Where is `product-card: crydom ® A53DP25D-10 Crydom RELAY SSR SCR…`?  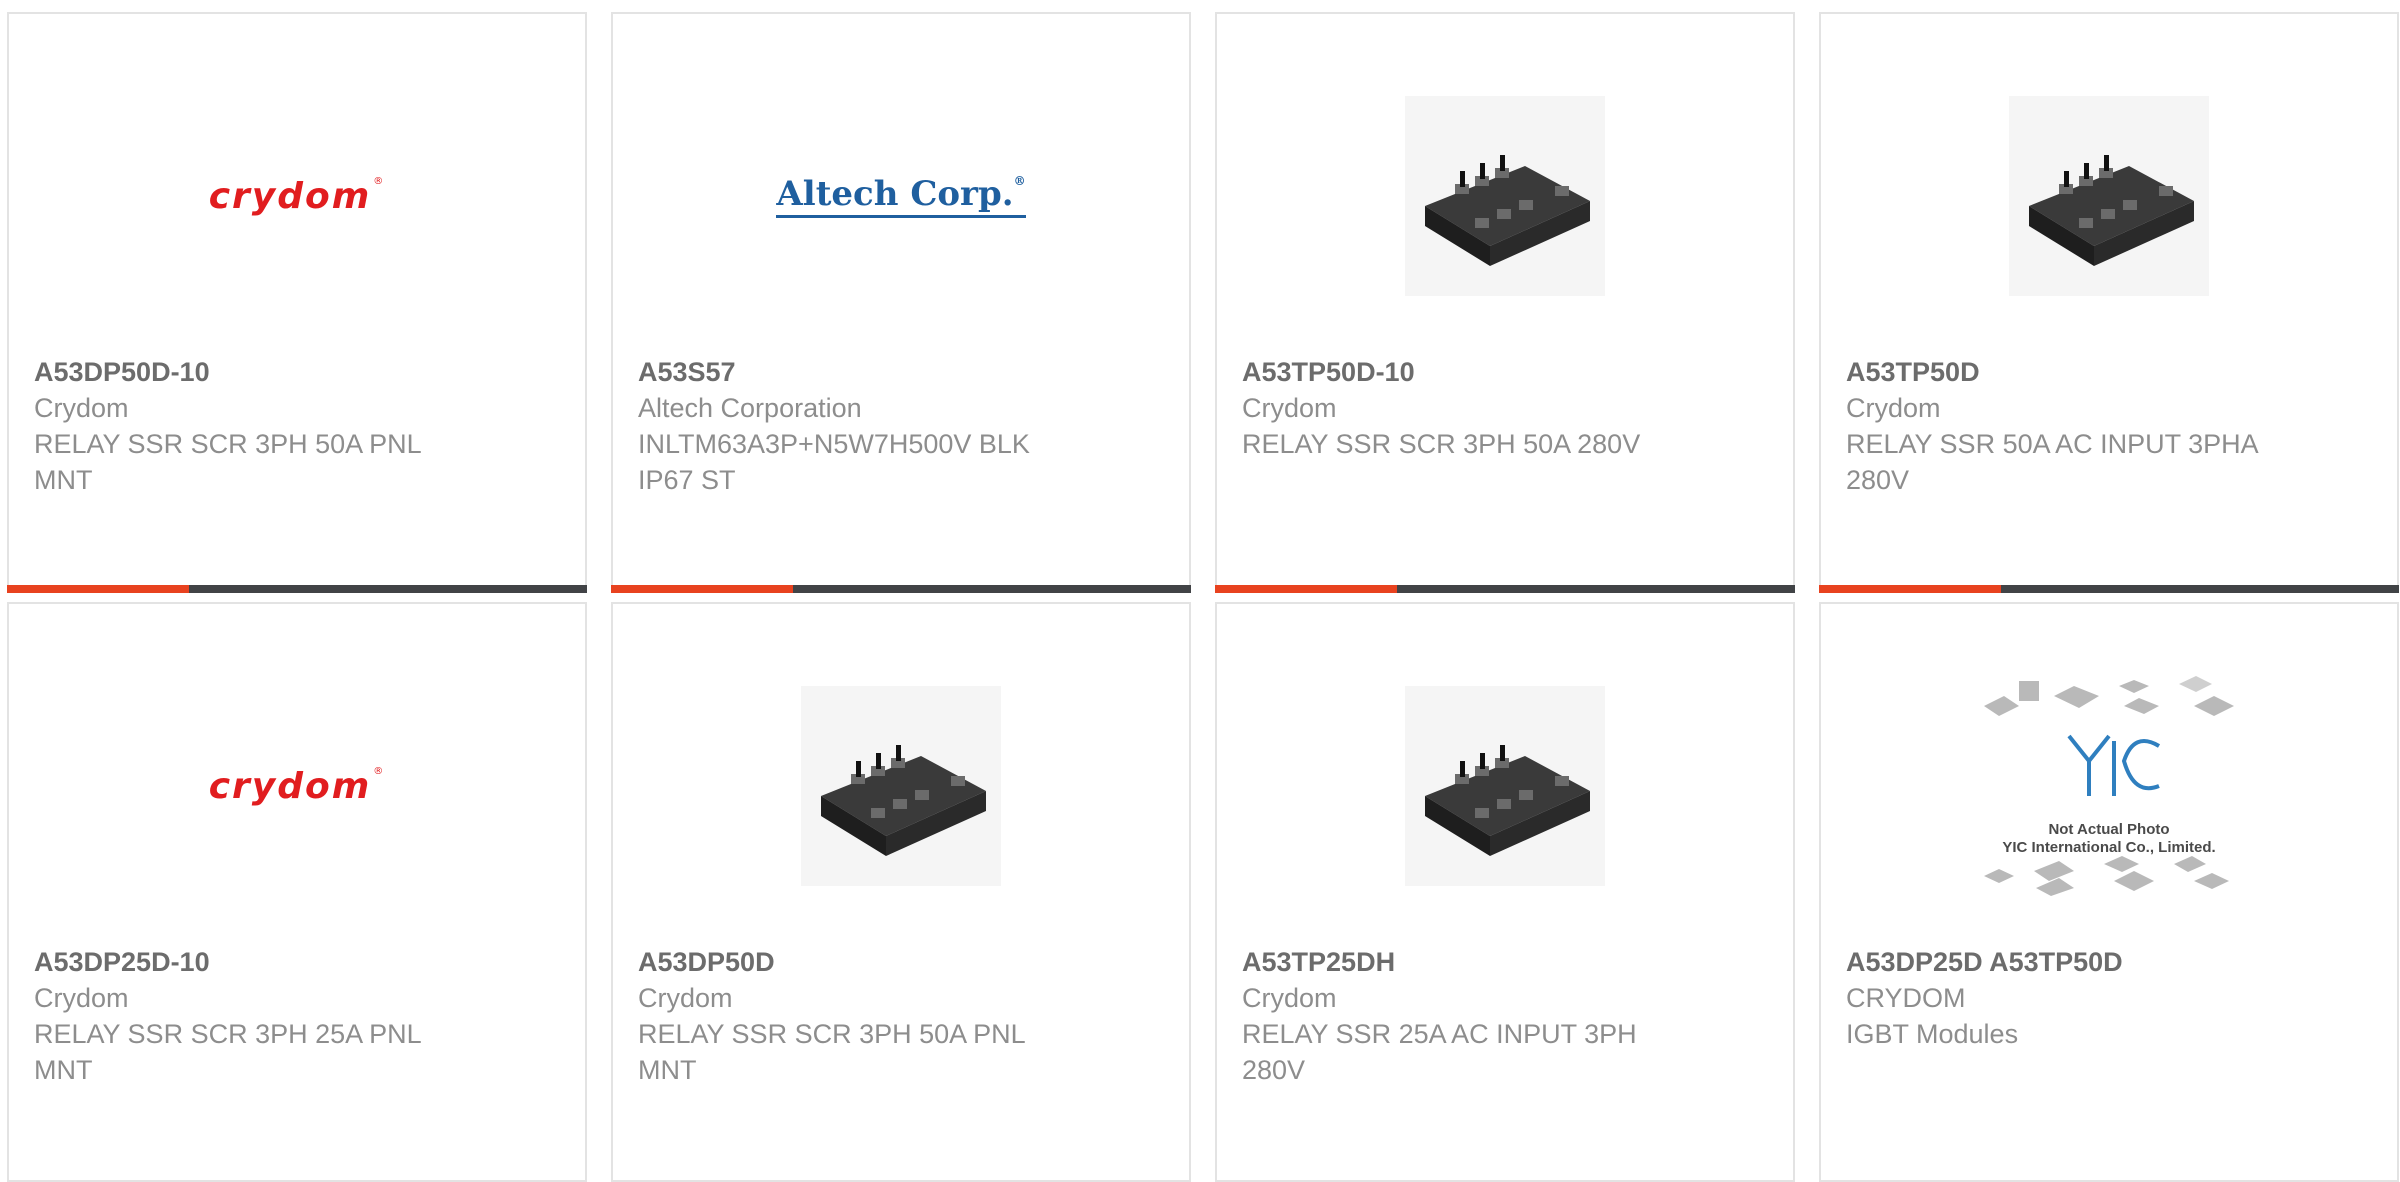
product-card: crydom ® A53DP25D-10 Crydom RELAY SSR SCR… is located at coordinates (297, 892).